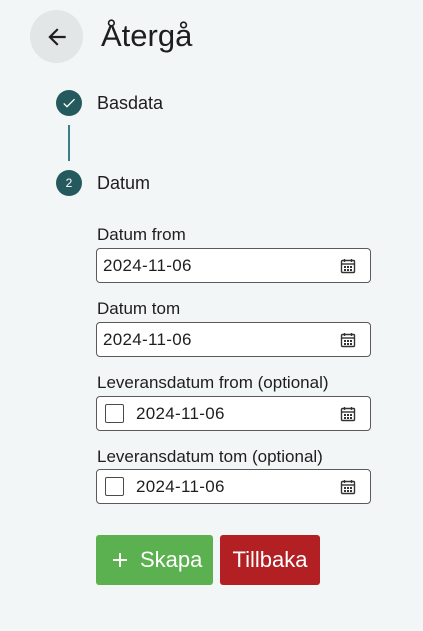 The height and width of the screenshot is (631, 423). Describe the element at coordinates (246, 413) in the screenshot. I see `leveransdatum-from-input` at that location.